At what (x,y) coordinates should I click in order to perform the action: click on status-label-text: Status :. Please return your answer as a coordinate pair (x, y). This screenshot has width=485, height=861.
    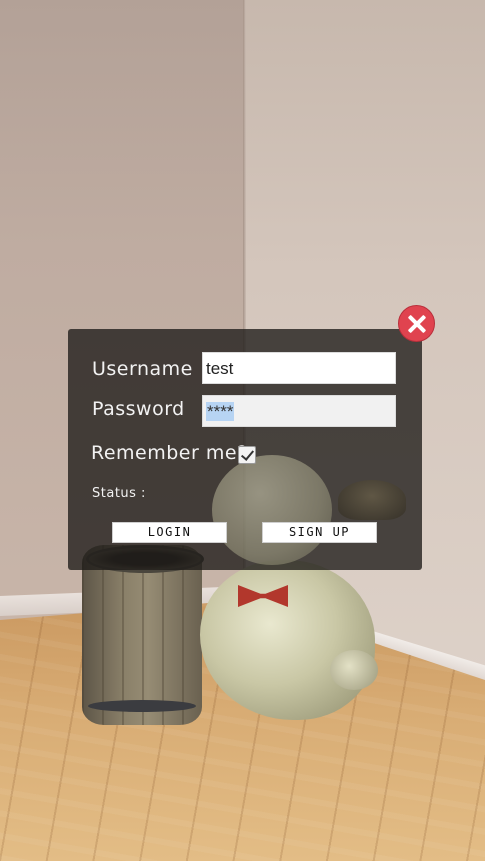
    Looking at the image, I should click on (119, 493).